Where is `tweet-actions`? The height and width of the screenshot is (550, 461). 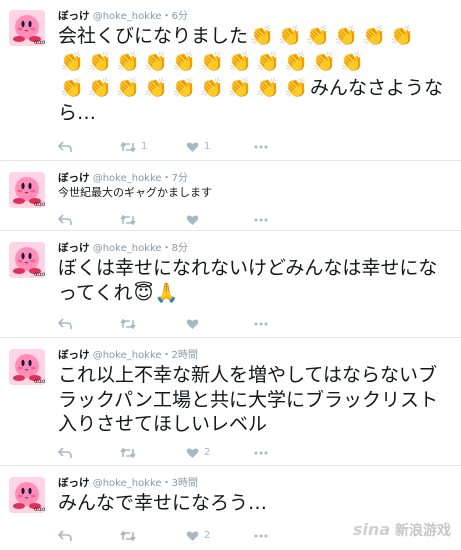 tweet-actions is located at coordinates (217, 323).